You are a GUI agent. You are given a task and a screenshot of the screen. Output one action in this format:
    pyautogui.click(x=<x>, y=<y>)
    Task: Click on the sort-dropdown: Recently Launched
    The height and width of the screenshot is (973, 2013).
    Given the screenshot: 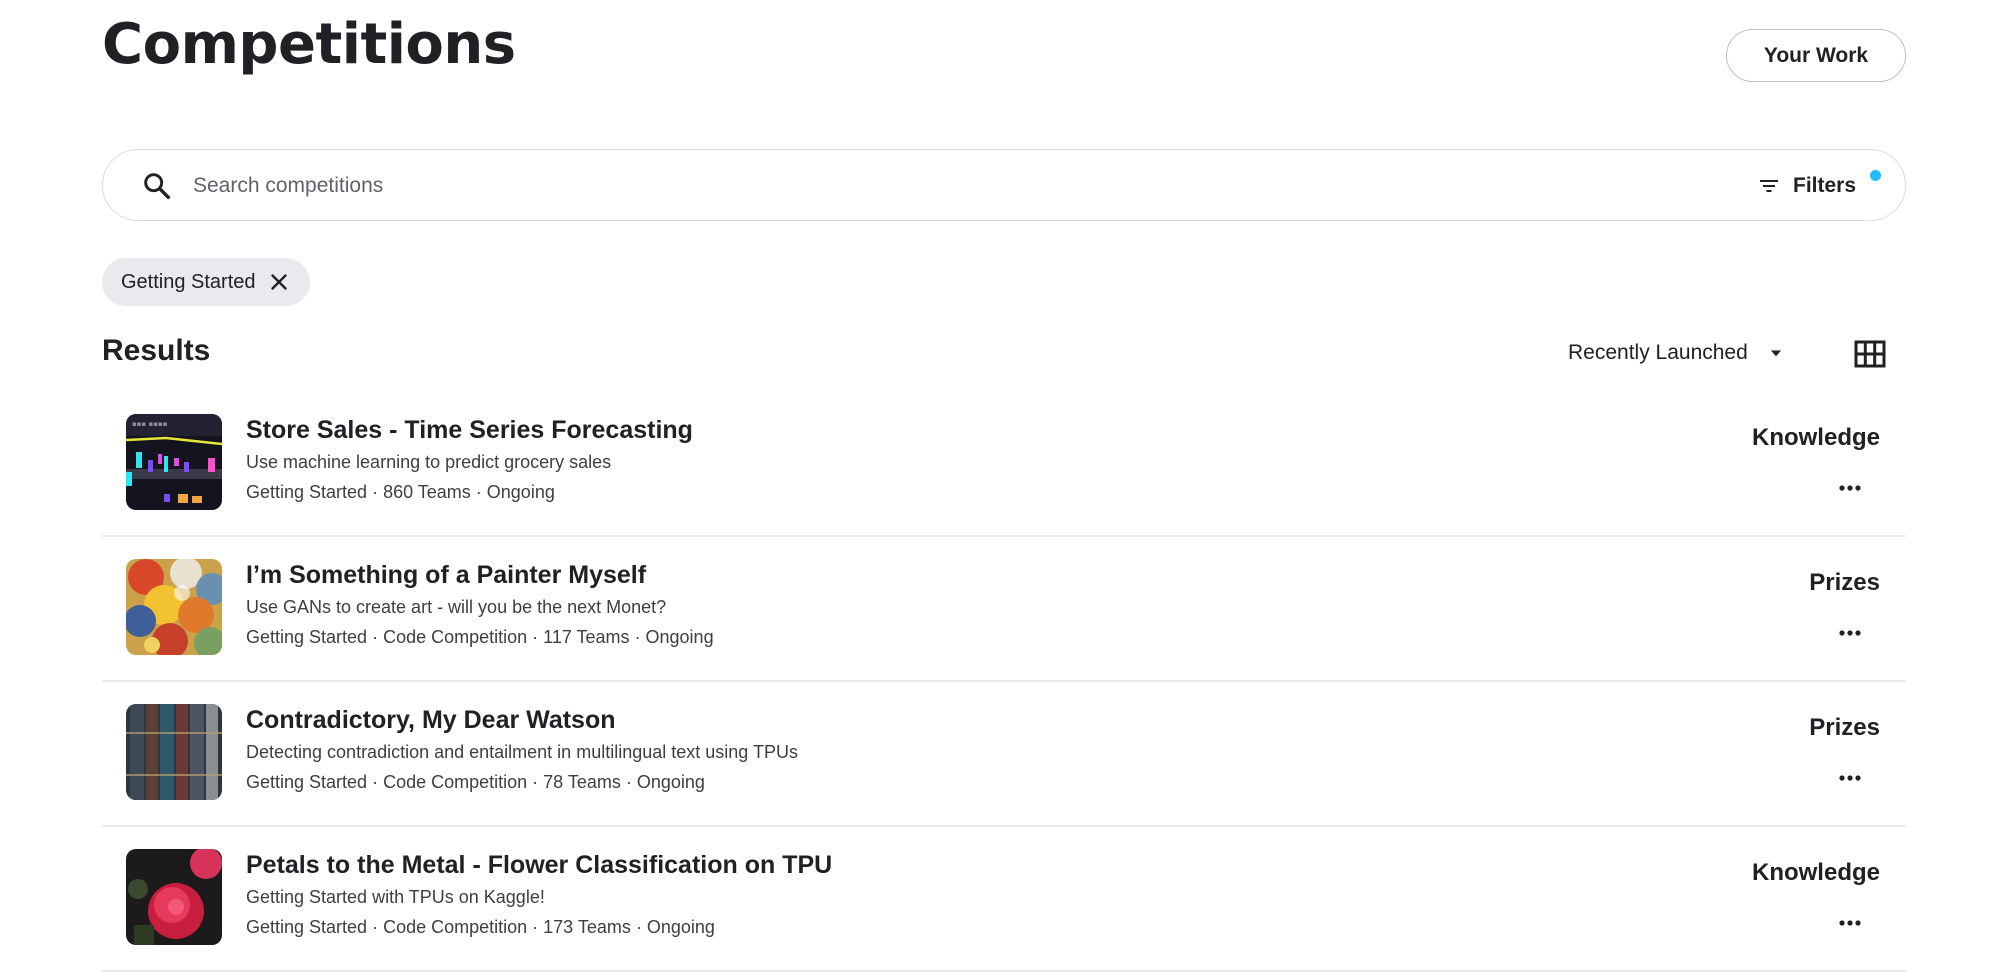 What is the action you would take?
    pyautogui.click(x=1677, y=353)
    